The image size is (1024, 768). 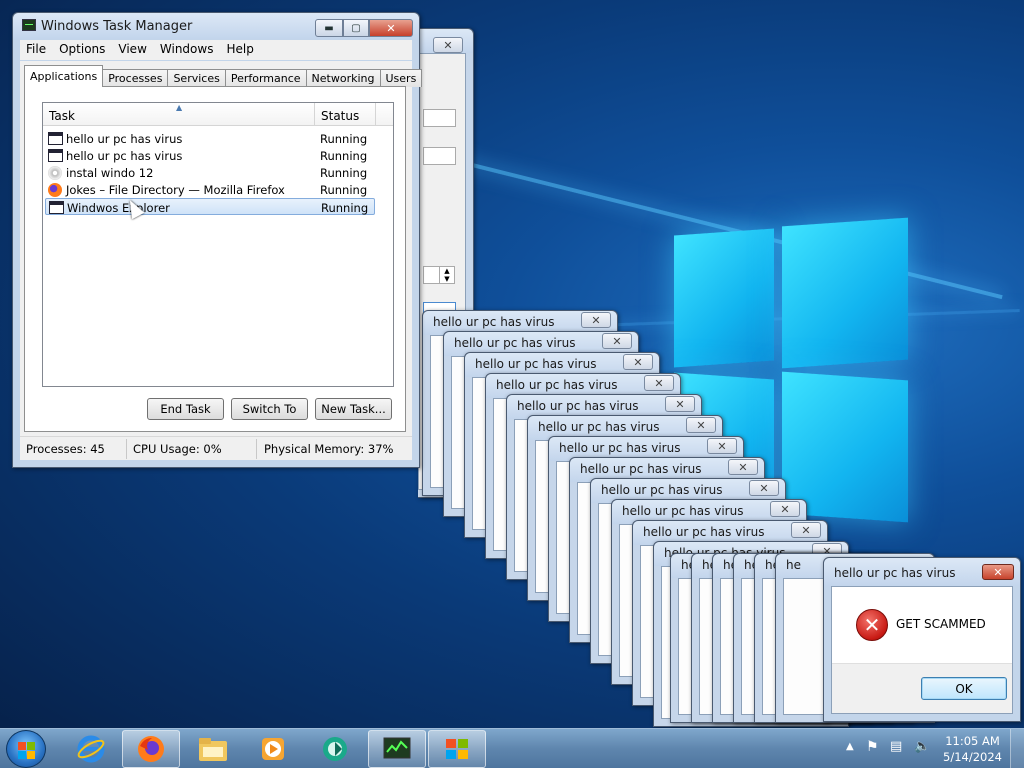 I want to click on volume-muted-icon: 🔈, so click(x=922, y=746).